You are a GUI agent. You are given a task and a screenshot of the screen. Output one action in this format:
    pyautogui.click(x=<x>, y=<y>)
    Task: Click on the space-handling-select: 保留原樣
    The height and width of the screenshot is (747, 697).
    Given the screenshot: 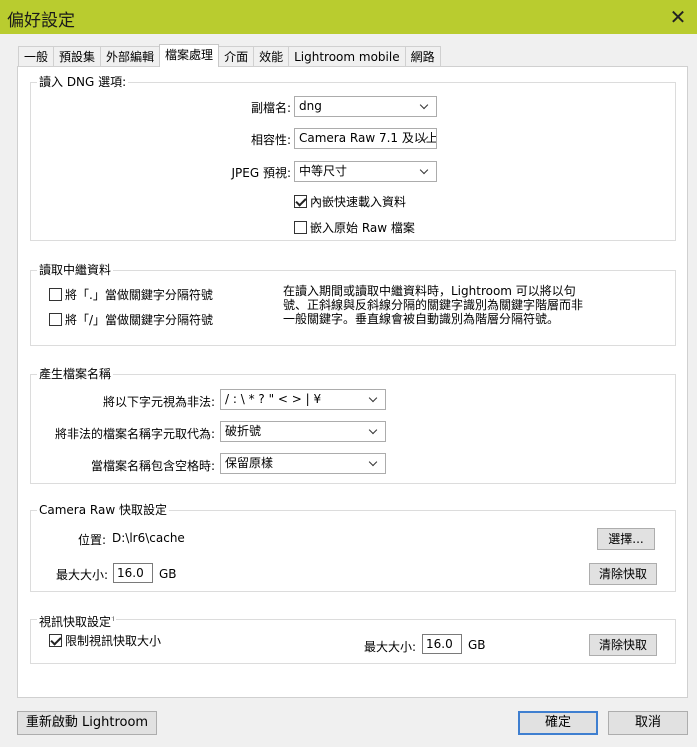 What is the action you would take?
    pyautogui.click(x=303, y=463)
    